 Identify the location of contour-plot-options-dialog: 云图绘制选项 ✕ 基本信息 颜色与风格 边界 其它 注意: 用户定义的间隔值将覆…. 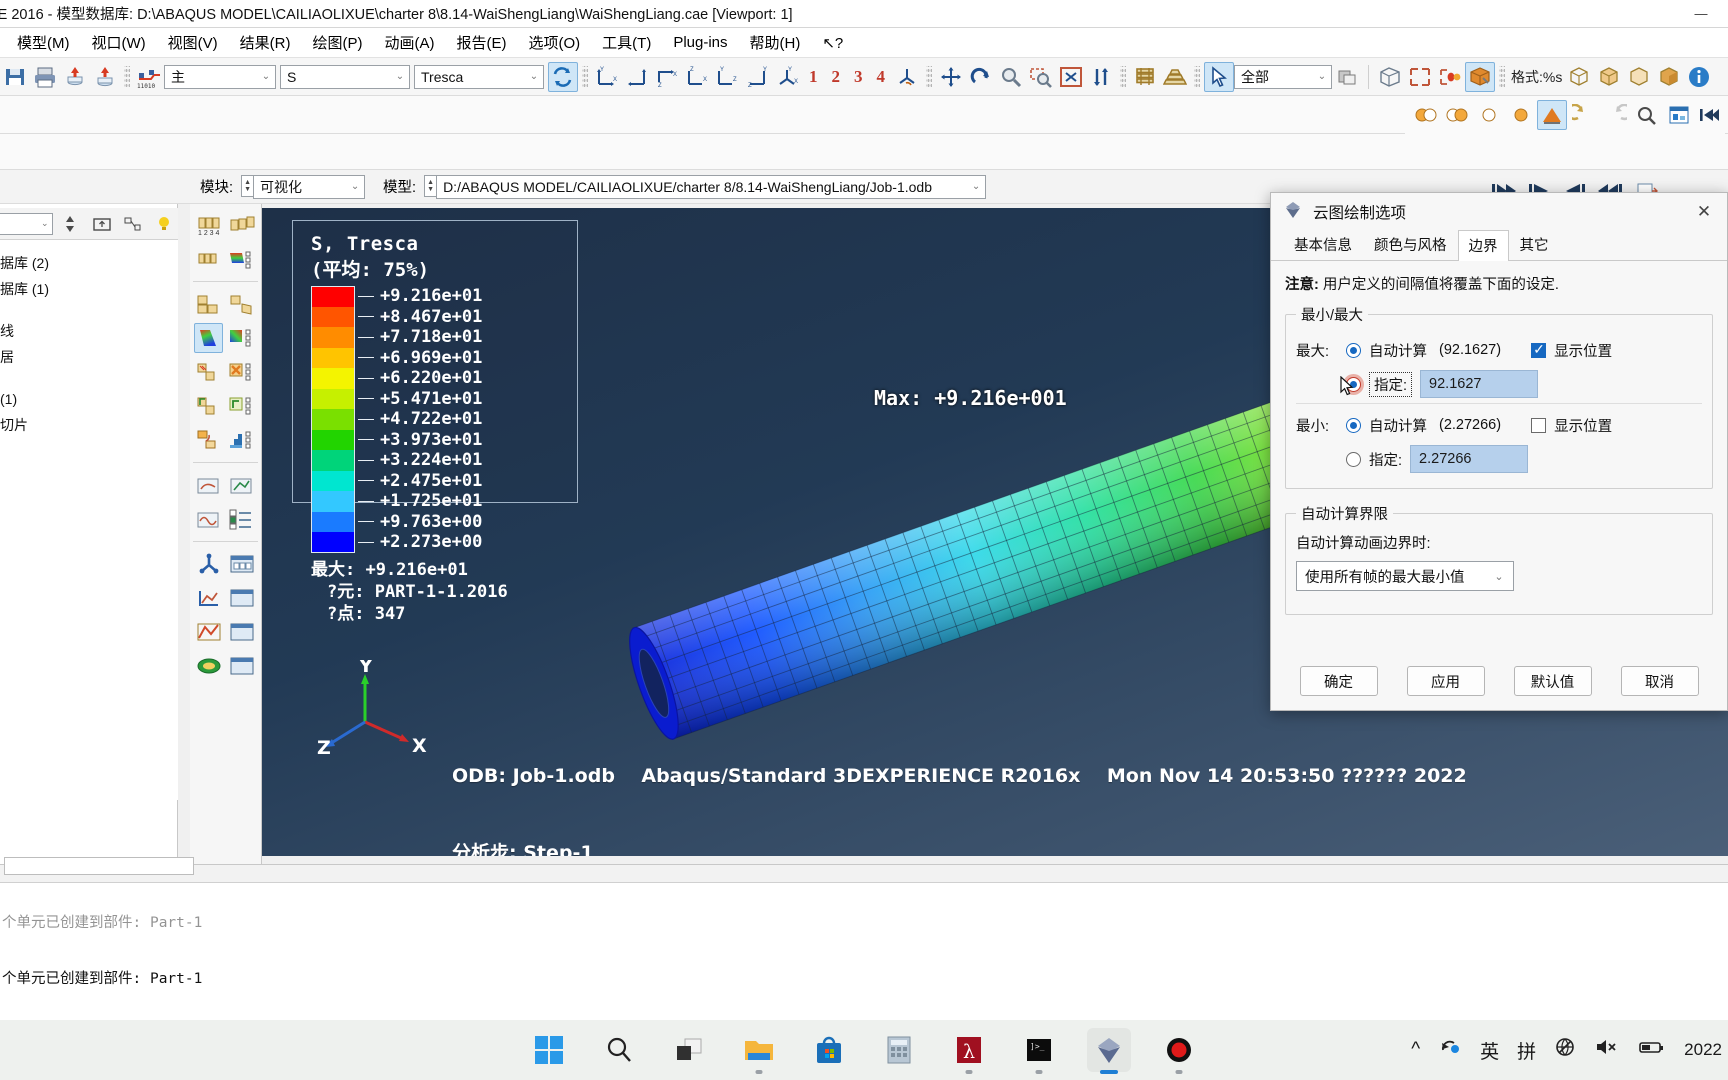
(1499, 451).